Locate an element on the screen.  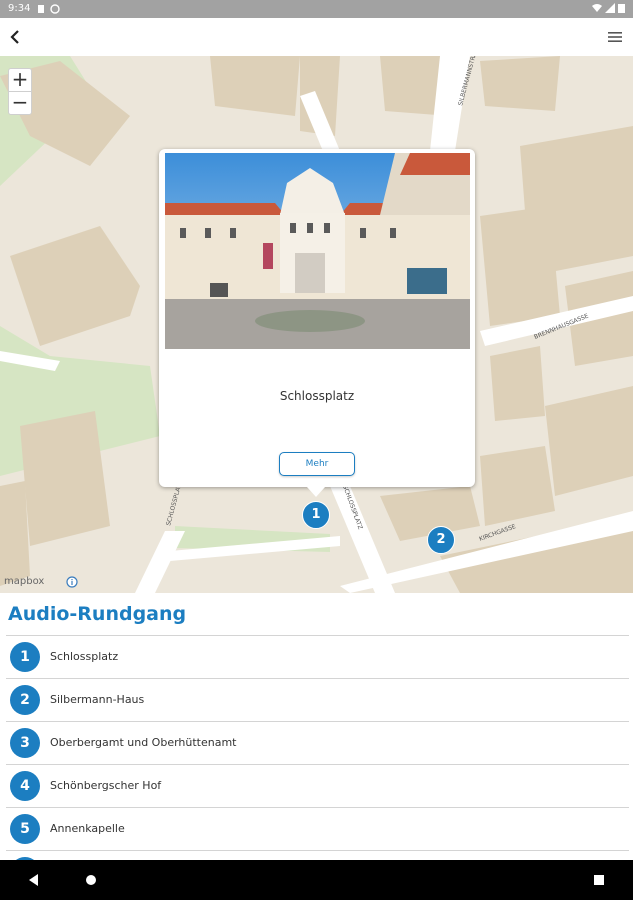
list-item-number: 2 is located at coordinates (25, 700).